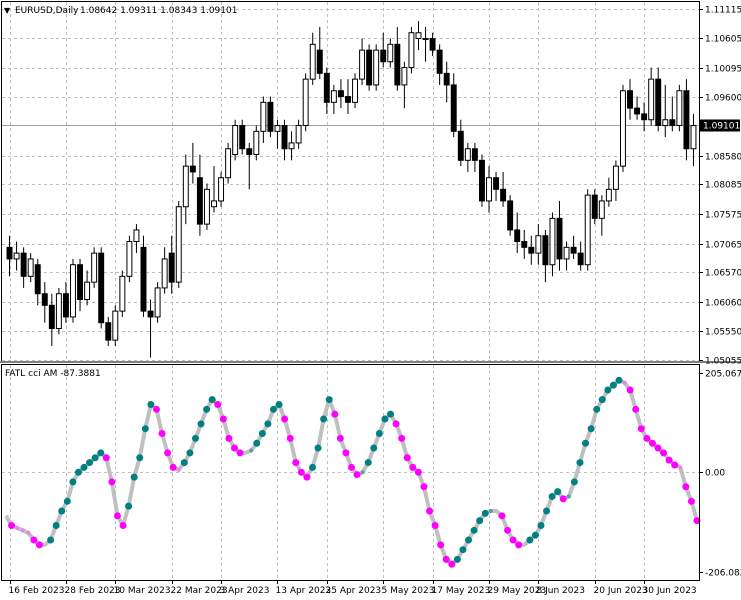 Image resolution: width=741 pixels, height=600 pixels. I want to click on price-tick-label: 1.06570, so click(723, 274).